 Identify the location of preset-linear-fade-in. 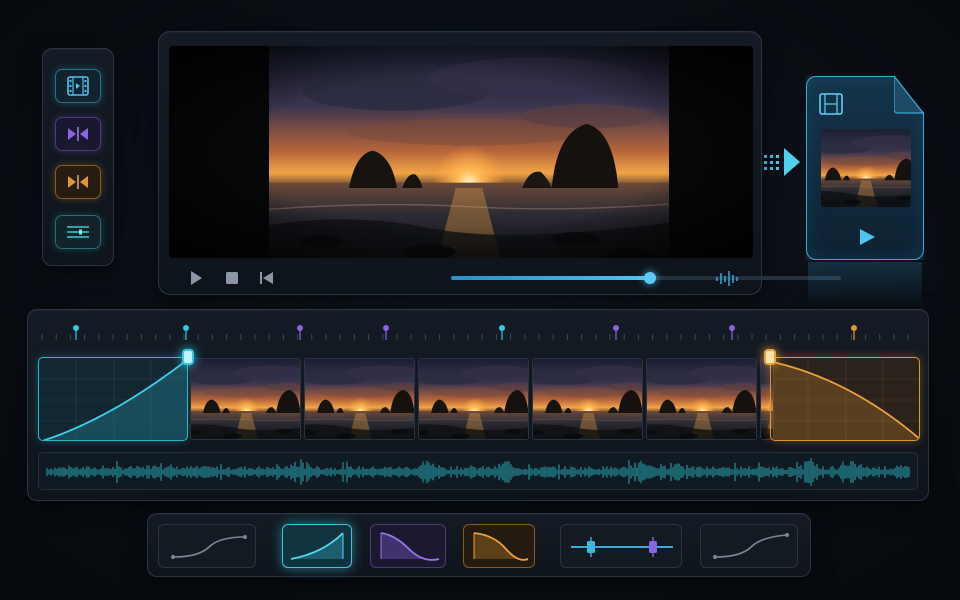
(317, 546).